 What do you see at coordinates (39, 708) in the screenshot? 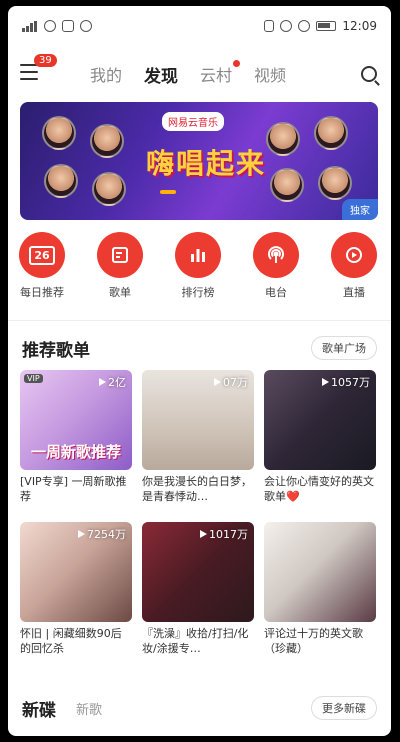
I see `new-disc-title: 新碟` at bounding box center [39, 708].